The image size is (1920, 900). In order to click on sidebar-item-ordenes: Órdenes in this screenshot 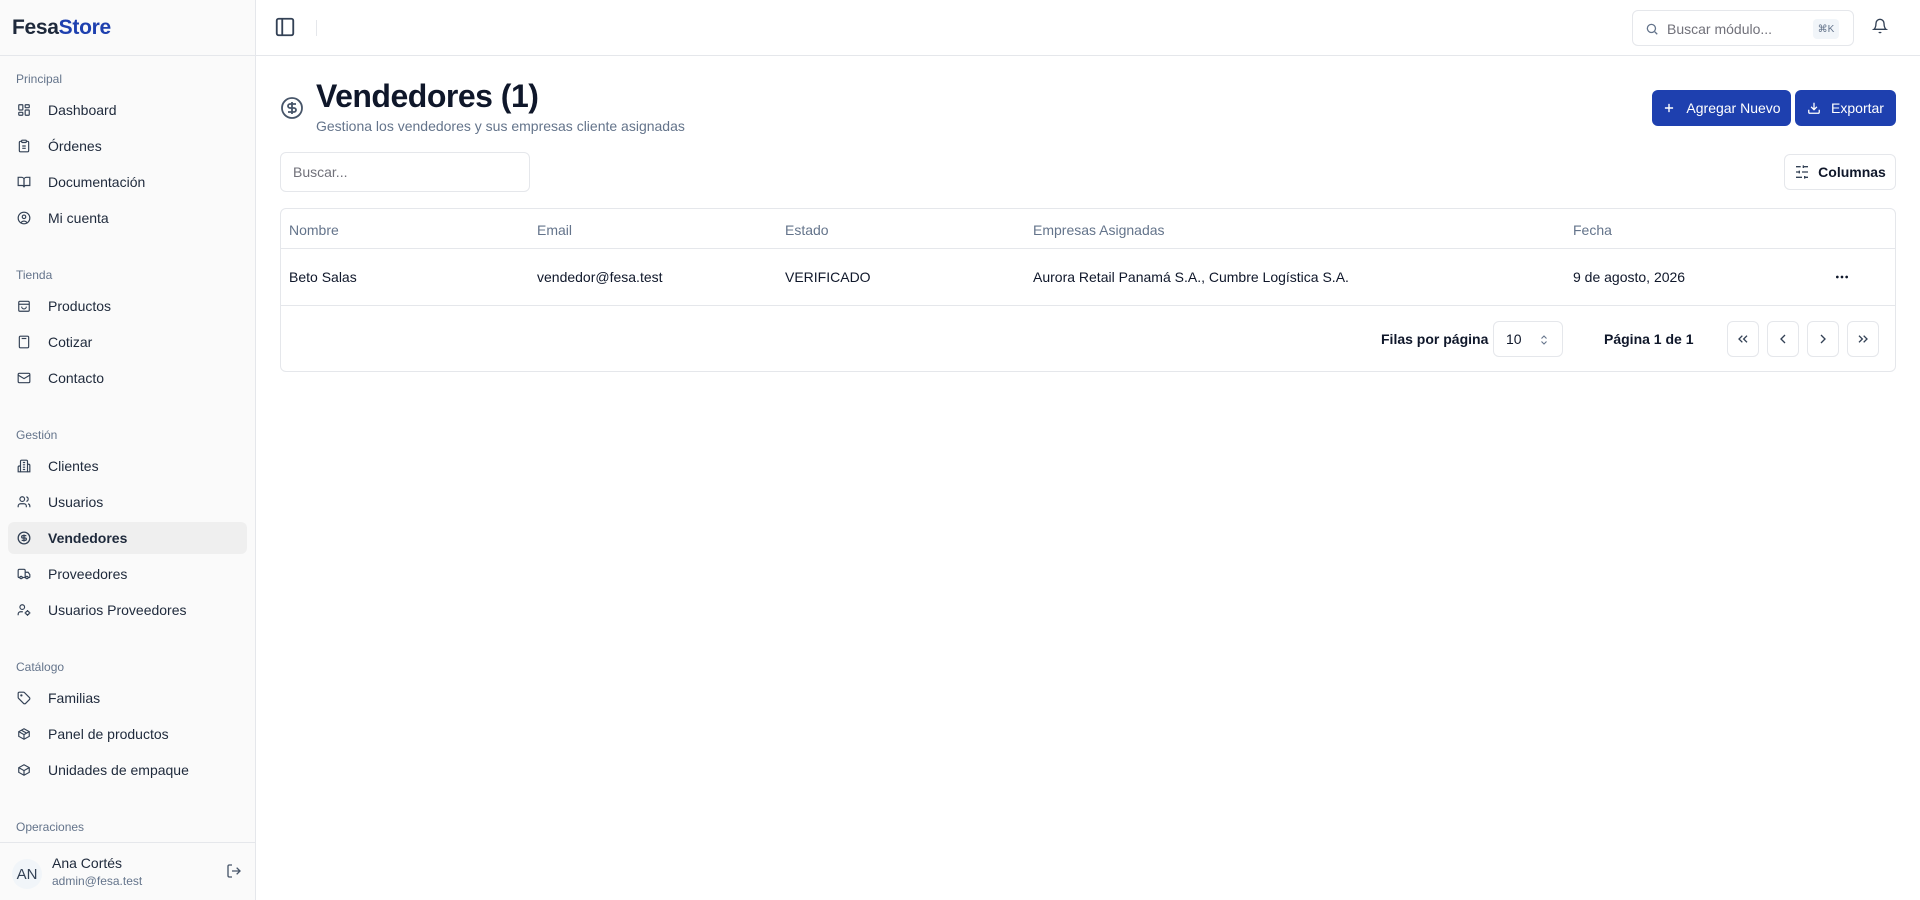, I will do `click(127, 146)`.